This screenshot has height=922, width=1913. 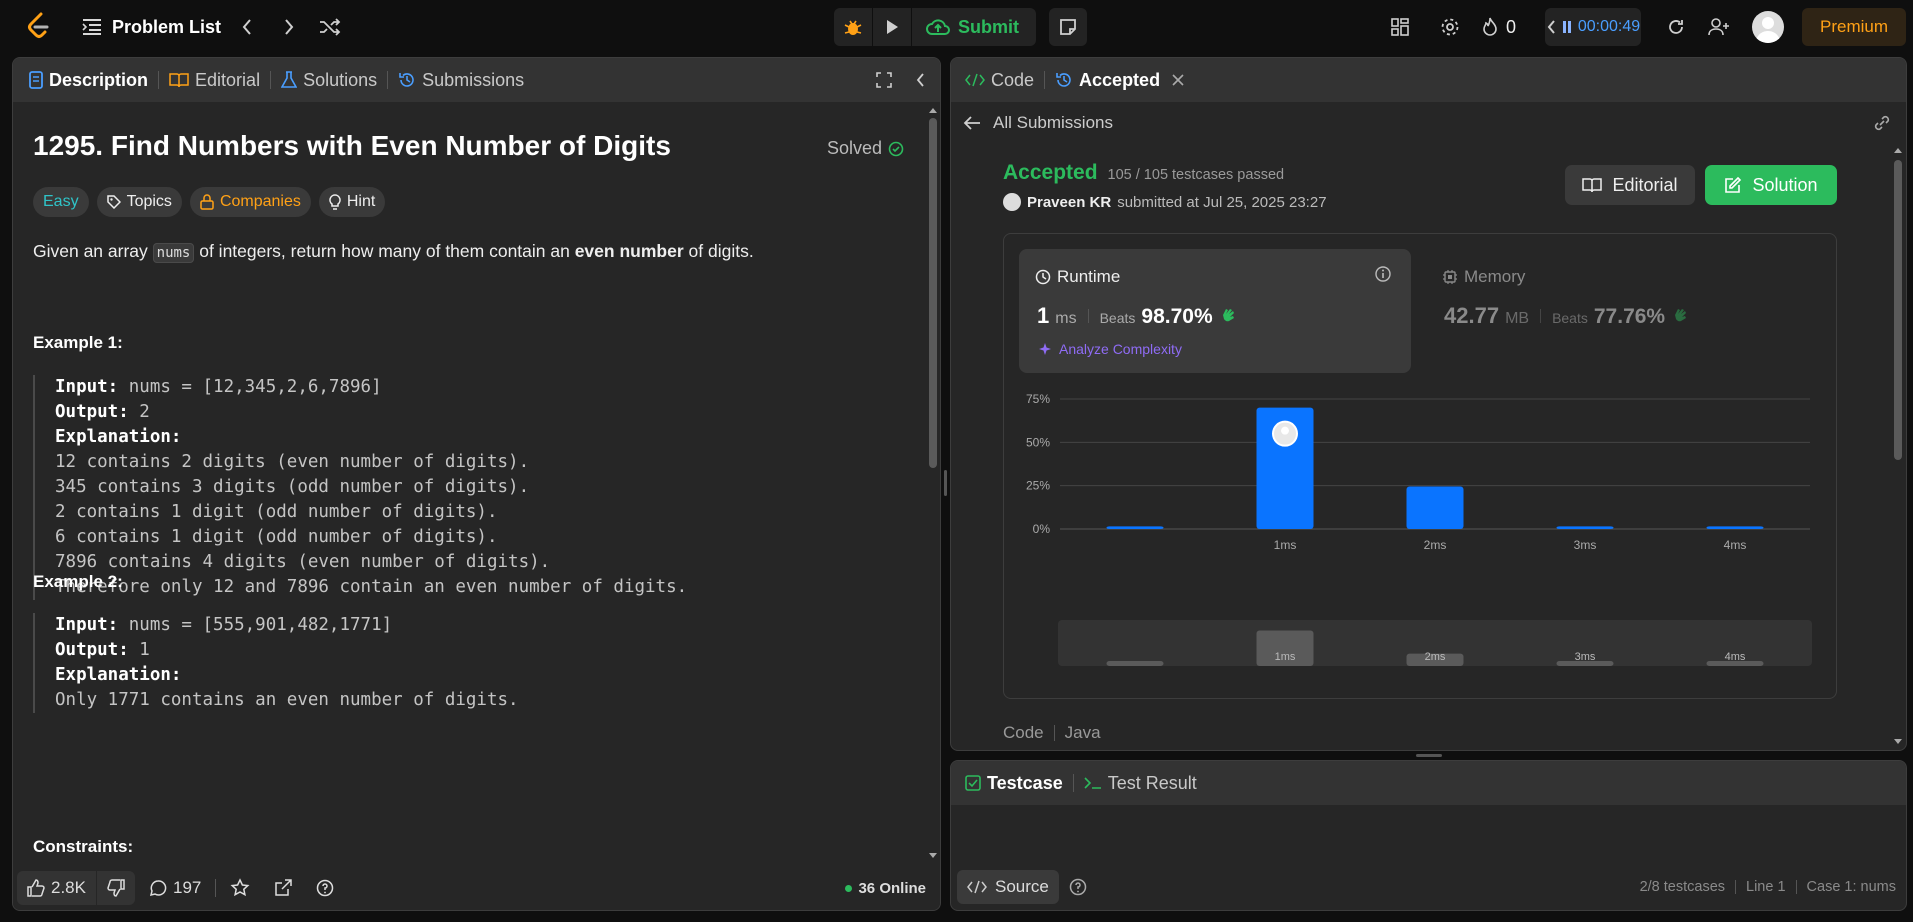 I want to click on tab-test-result: Test Result, so click(x=1140, y=783).